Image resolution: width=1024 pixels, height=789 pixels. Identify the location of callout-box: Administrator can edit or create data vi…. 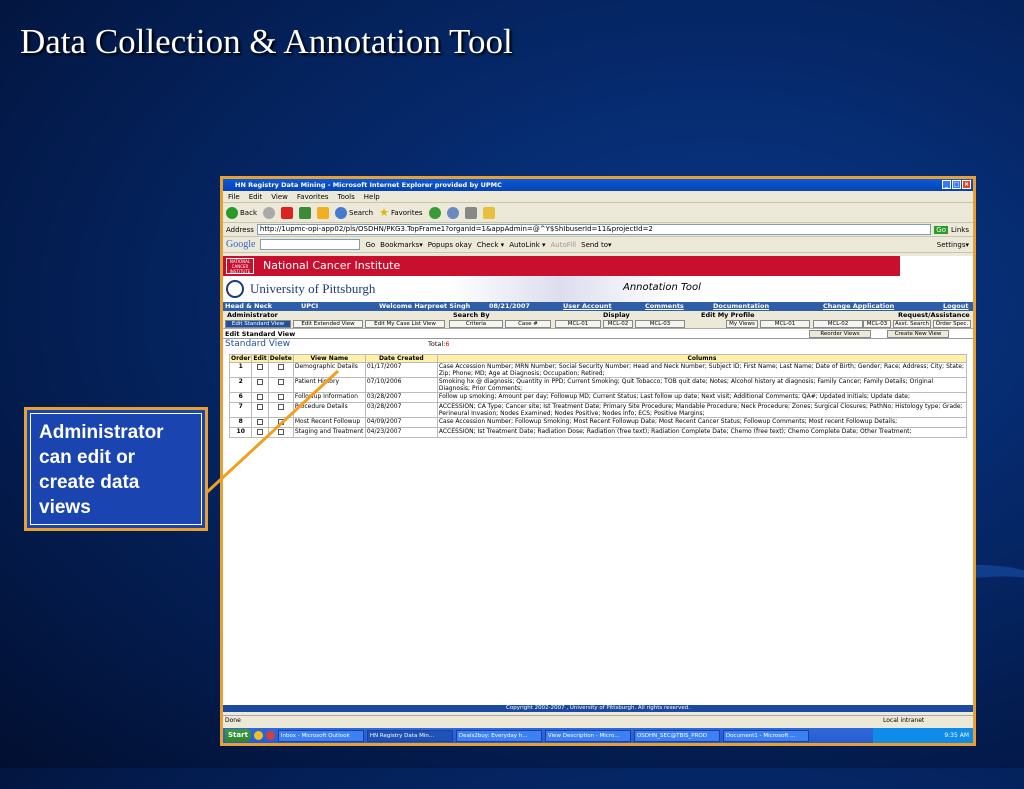
(116, 469).